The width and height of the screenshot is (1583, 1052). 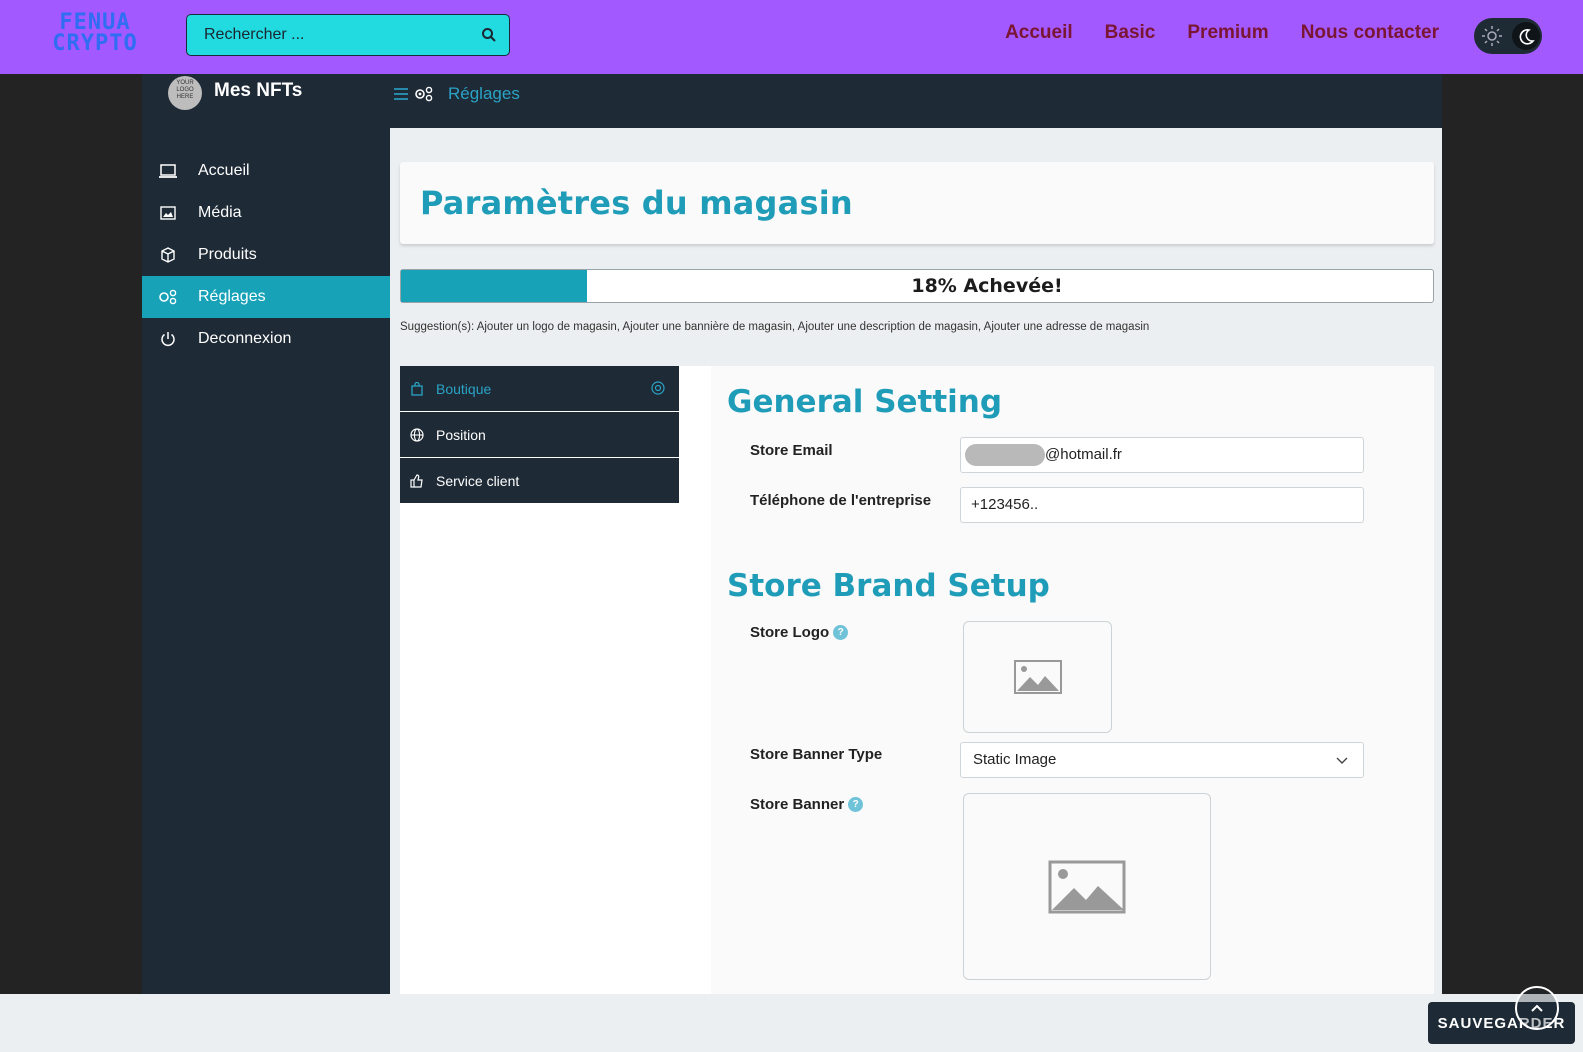 What do you see at coordinates (539, 434) in the screenshot?
I see `tab-position: Position` at bounding box center [539, 434].